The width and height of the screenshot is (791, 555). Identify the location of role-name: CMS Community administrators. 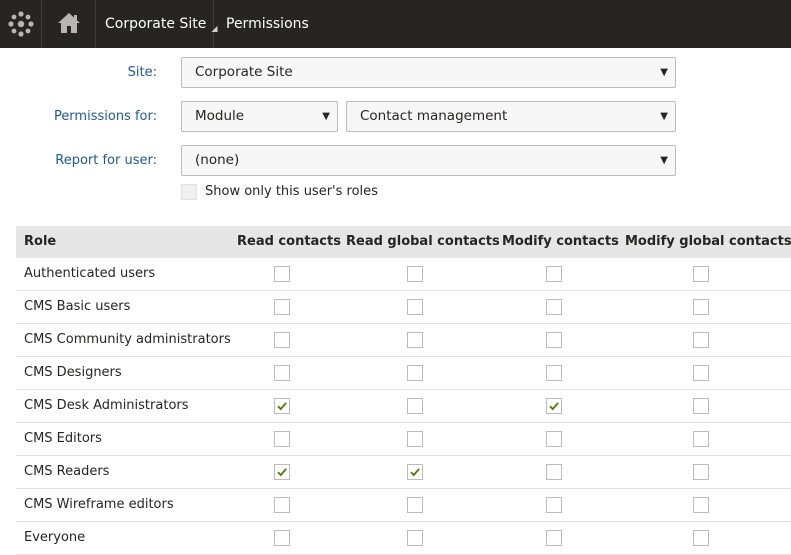
(127, 339).